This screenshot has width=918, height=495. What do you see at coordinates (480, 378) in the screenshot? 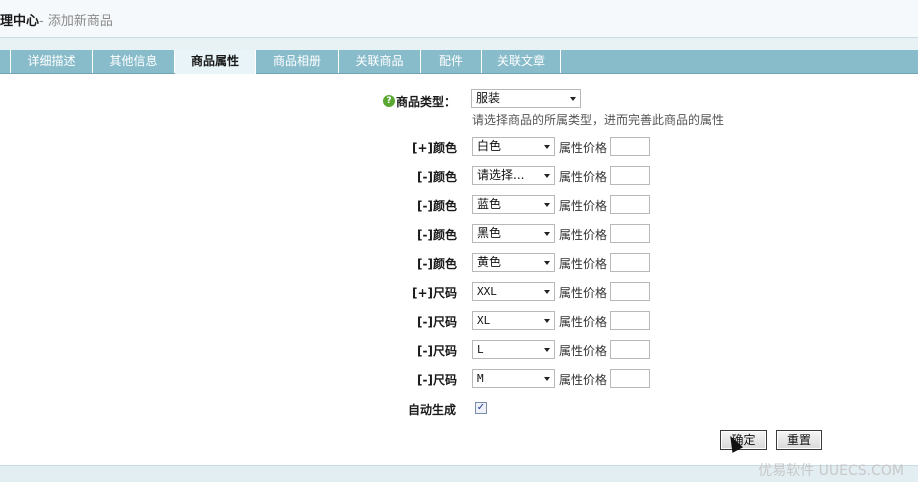
I see `attribute-value: M` at bounding box center [480, 378].